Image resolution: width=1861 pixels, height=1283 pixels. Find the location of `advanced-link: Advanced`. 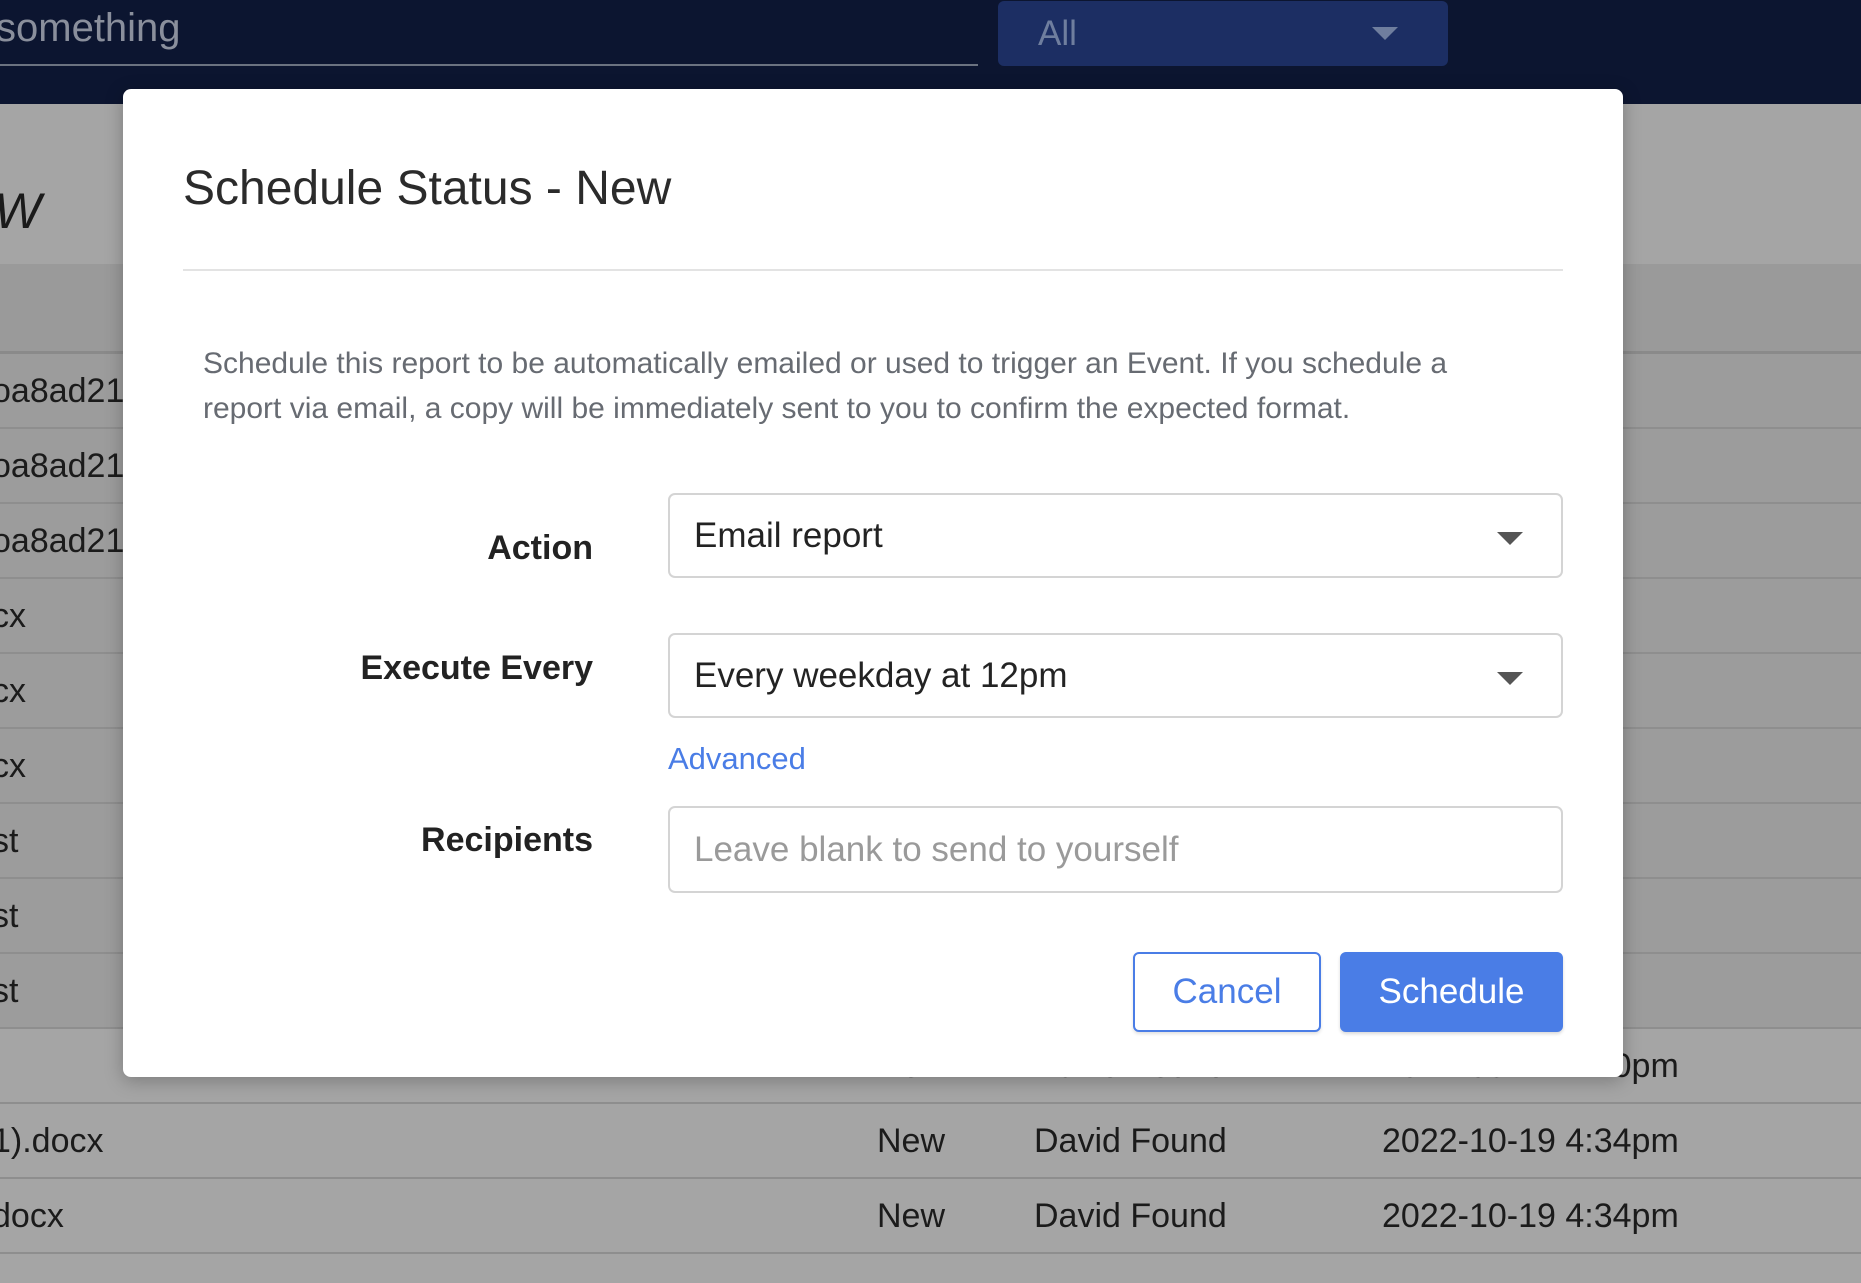

advanced-link: Advanced is located at coordinates (737, 759).